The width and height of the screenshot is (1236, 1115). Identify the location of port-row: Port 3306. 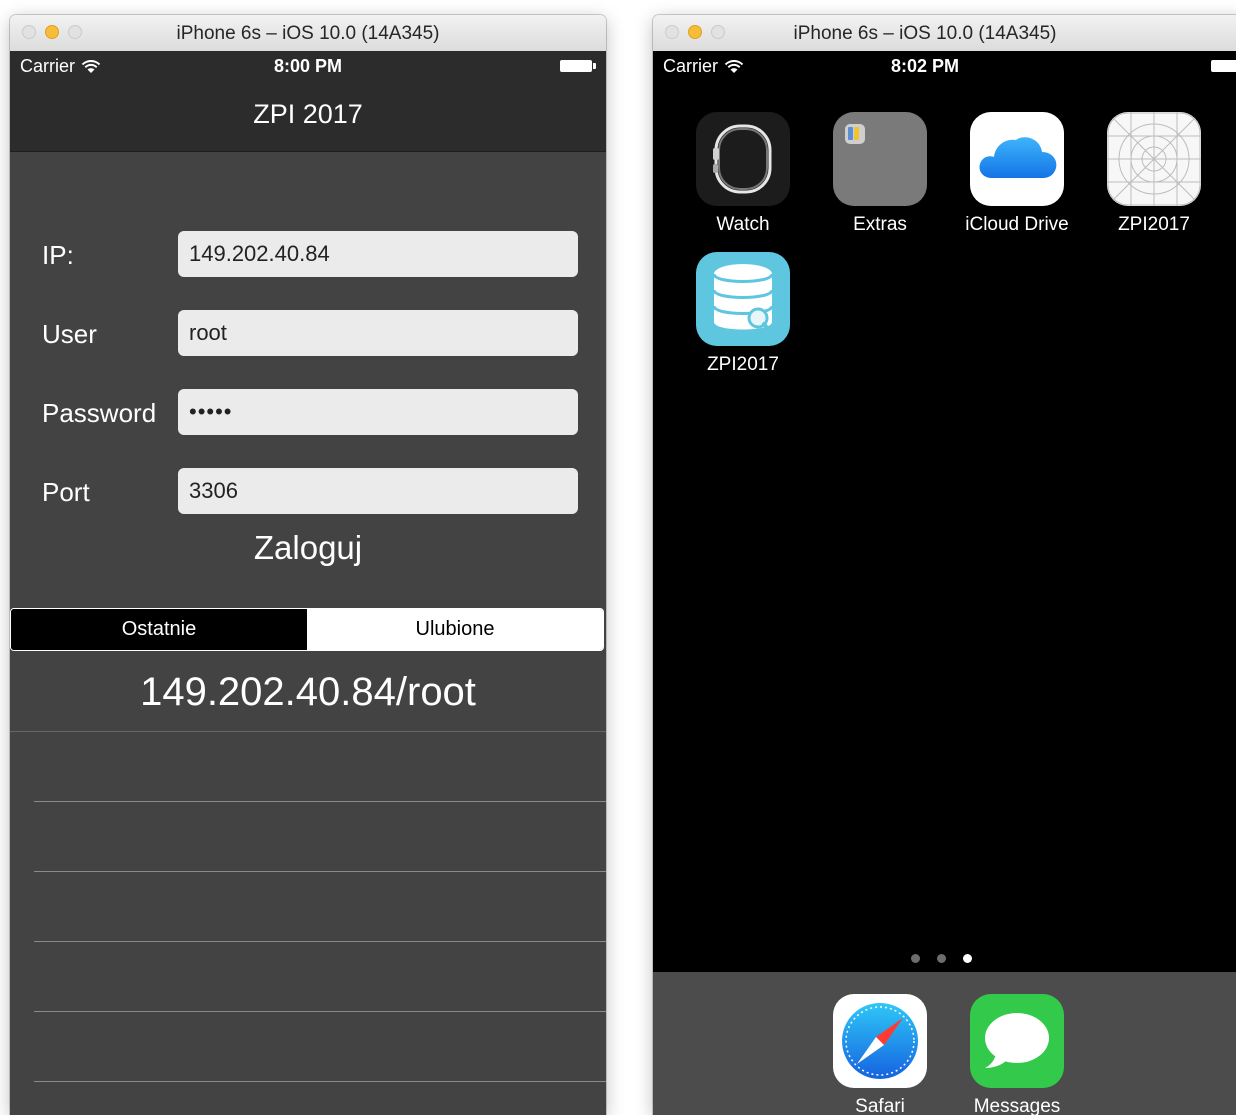
(308, 492).